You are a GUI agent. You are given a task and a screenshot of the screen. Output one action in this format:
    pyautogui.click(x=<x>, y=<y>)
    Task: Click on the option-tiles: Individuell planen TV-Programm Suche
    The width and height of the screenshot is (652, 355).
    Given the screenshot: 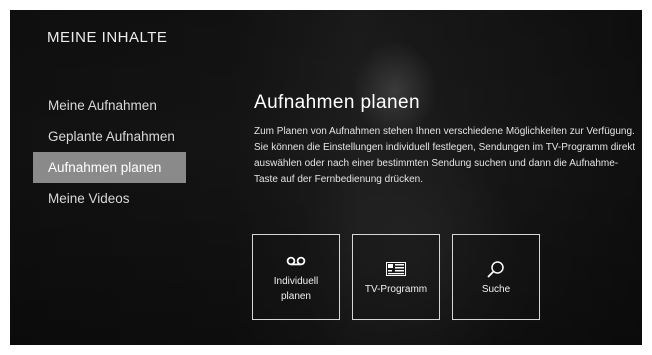 What is the action you would take?
    pyautogui.click(x=396, y=277)
    